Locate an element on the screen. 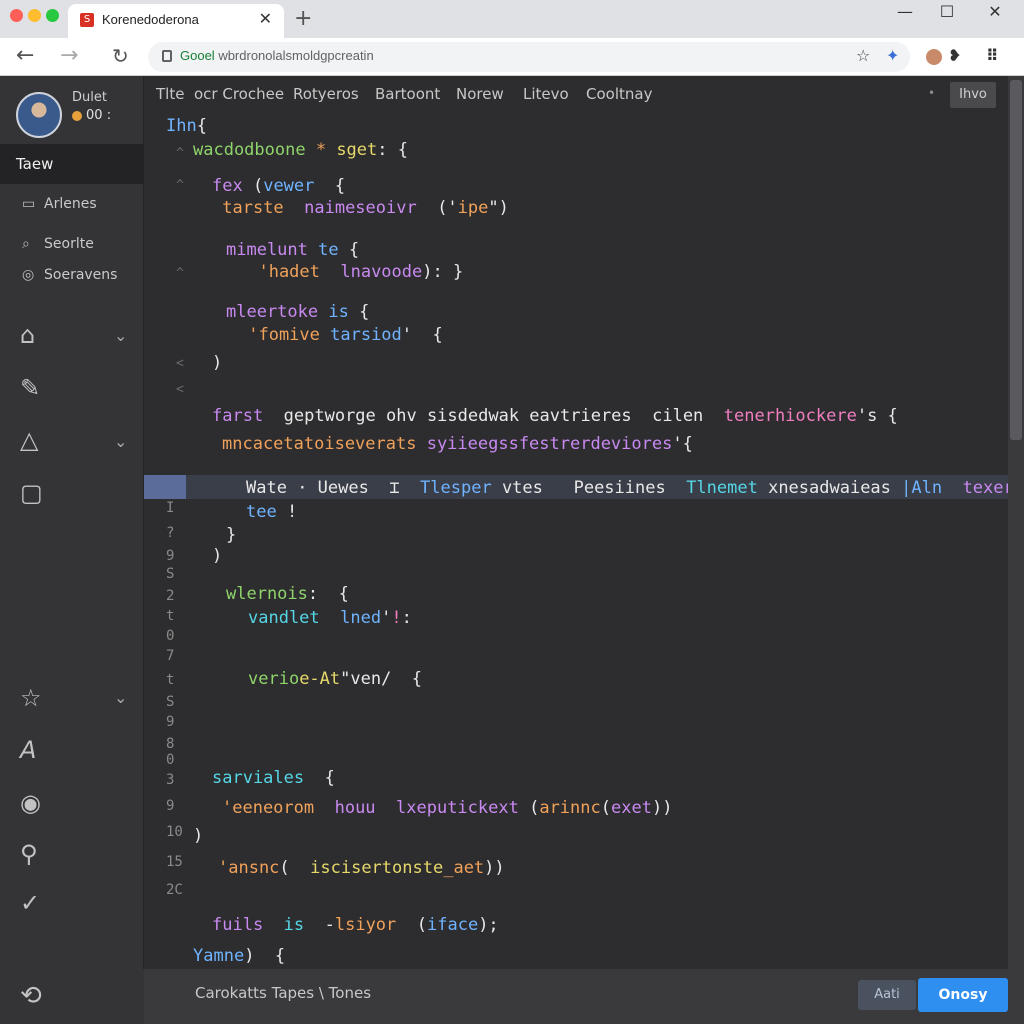  script-icon: A is located at coordinates (28, 750).